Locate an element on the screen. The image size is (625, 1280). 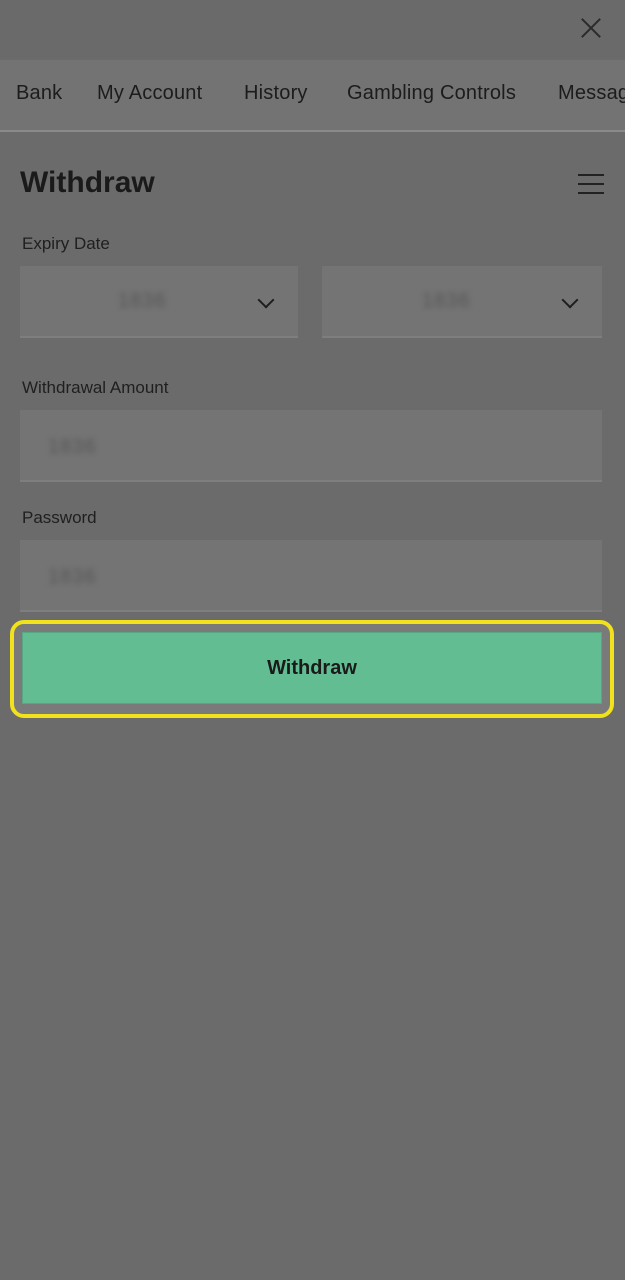
close-icon is located at coordinates (591, 28).